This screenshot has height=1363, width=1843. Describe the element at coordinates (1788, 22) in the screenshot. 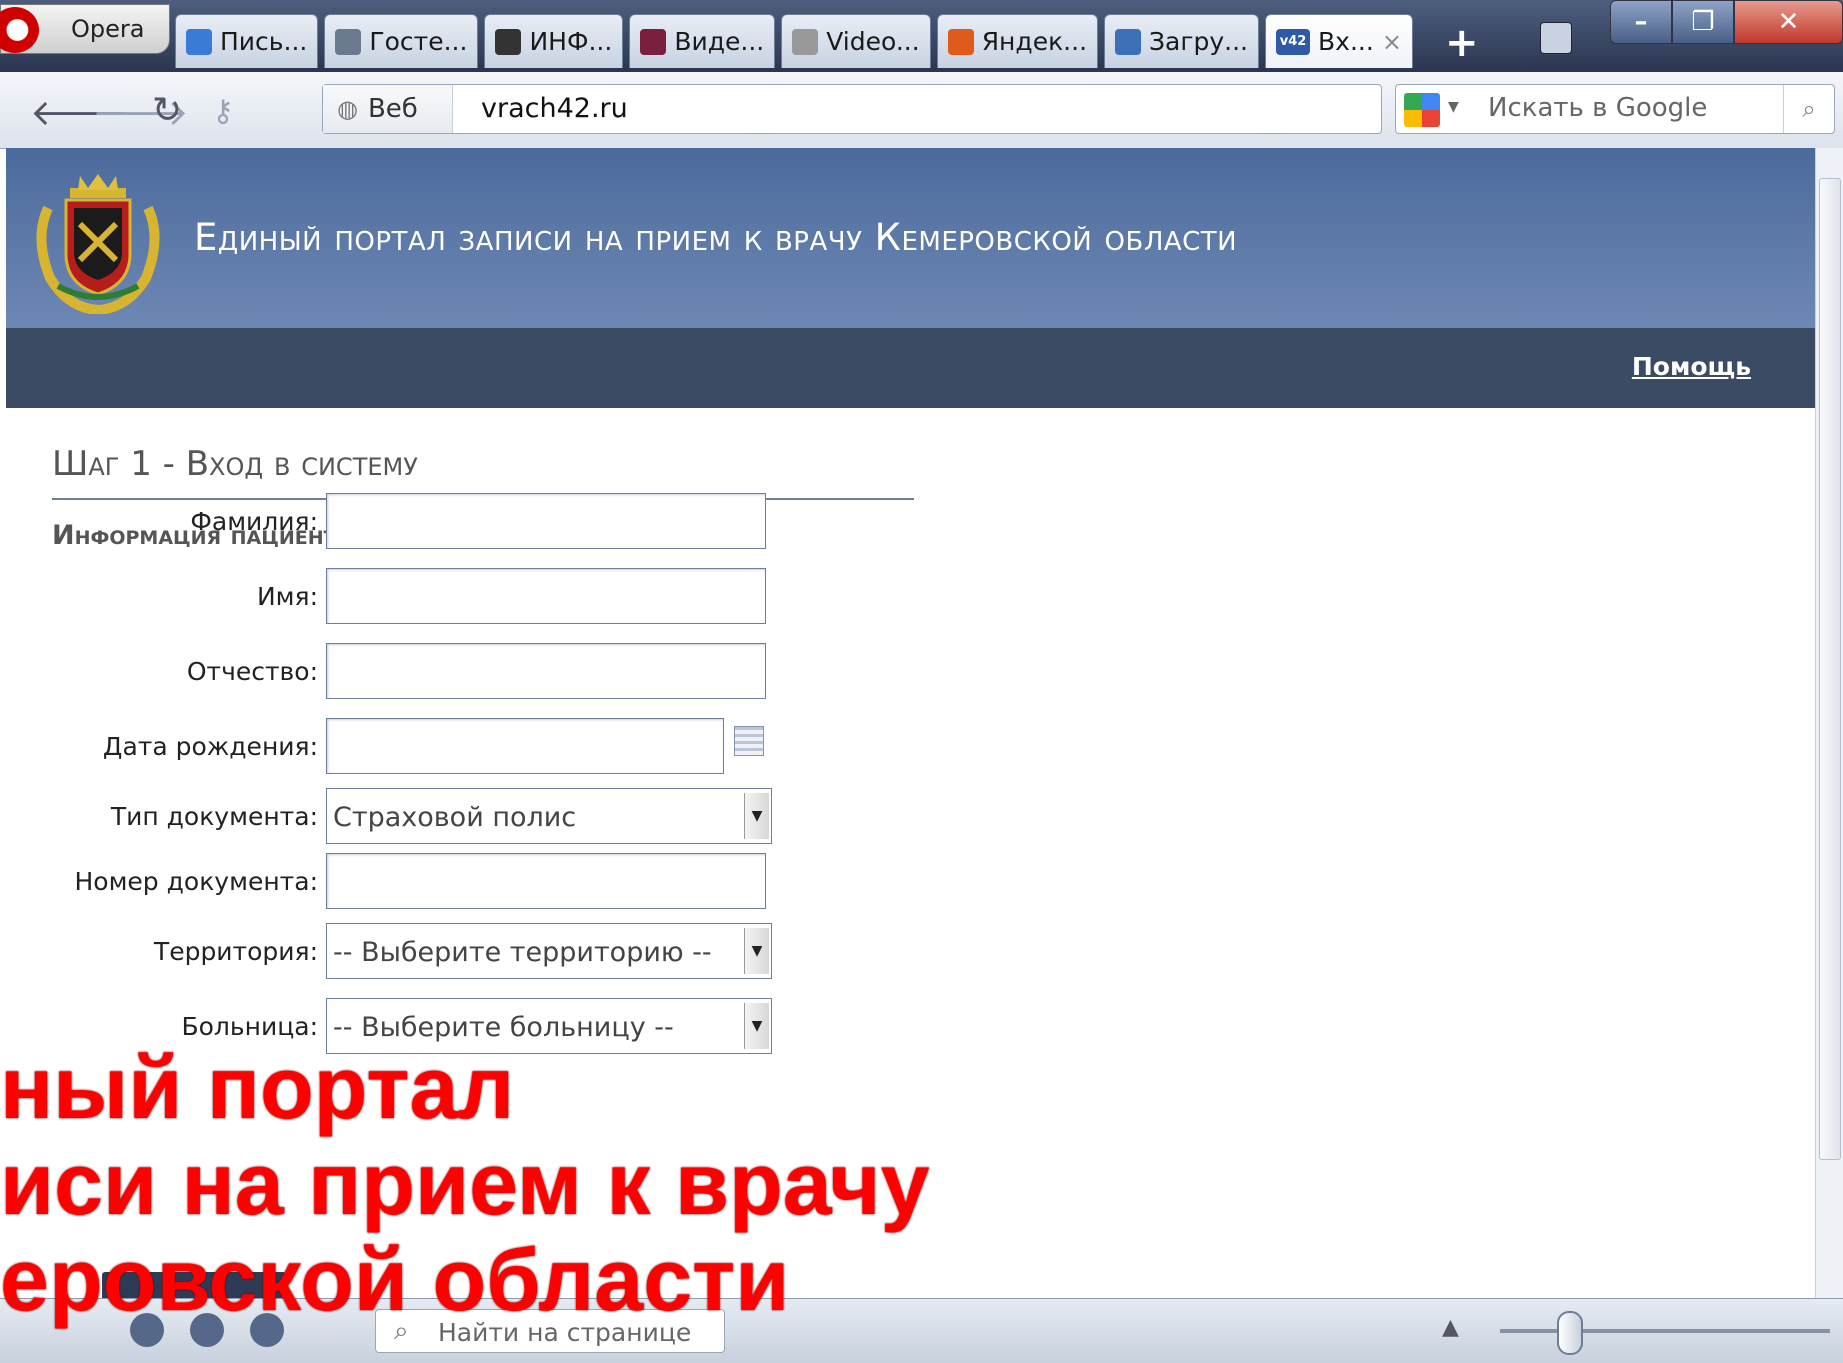

I see `close-window-button: ✕` at that location.